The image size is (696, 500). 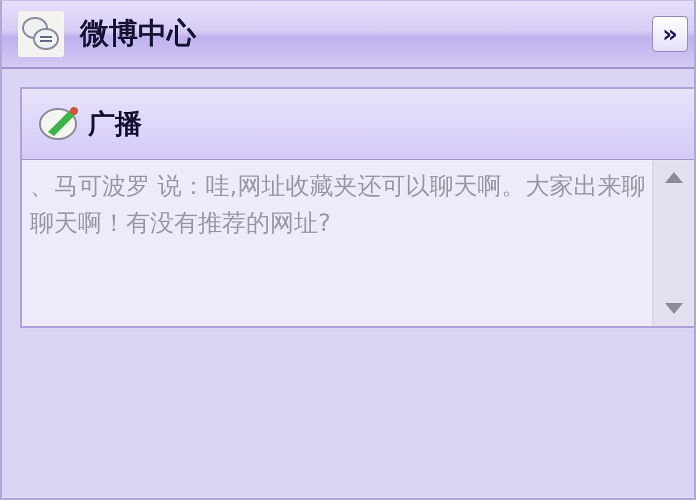 What do you see at coordinates (673, 243) in the screenshot?
I see `scrollbar` at bounding box center [673, 243].